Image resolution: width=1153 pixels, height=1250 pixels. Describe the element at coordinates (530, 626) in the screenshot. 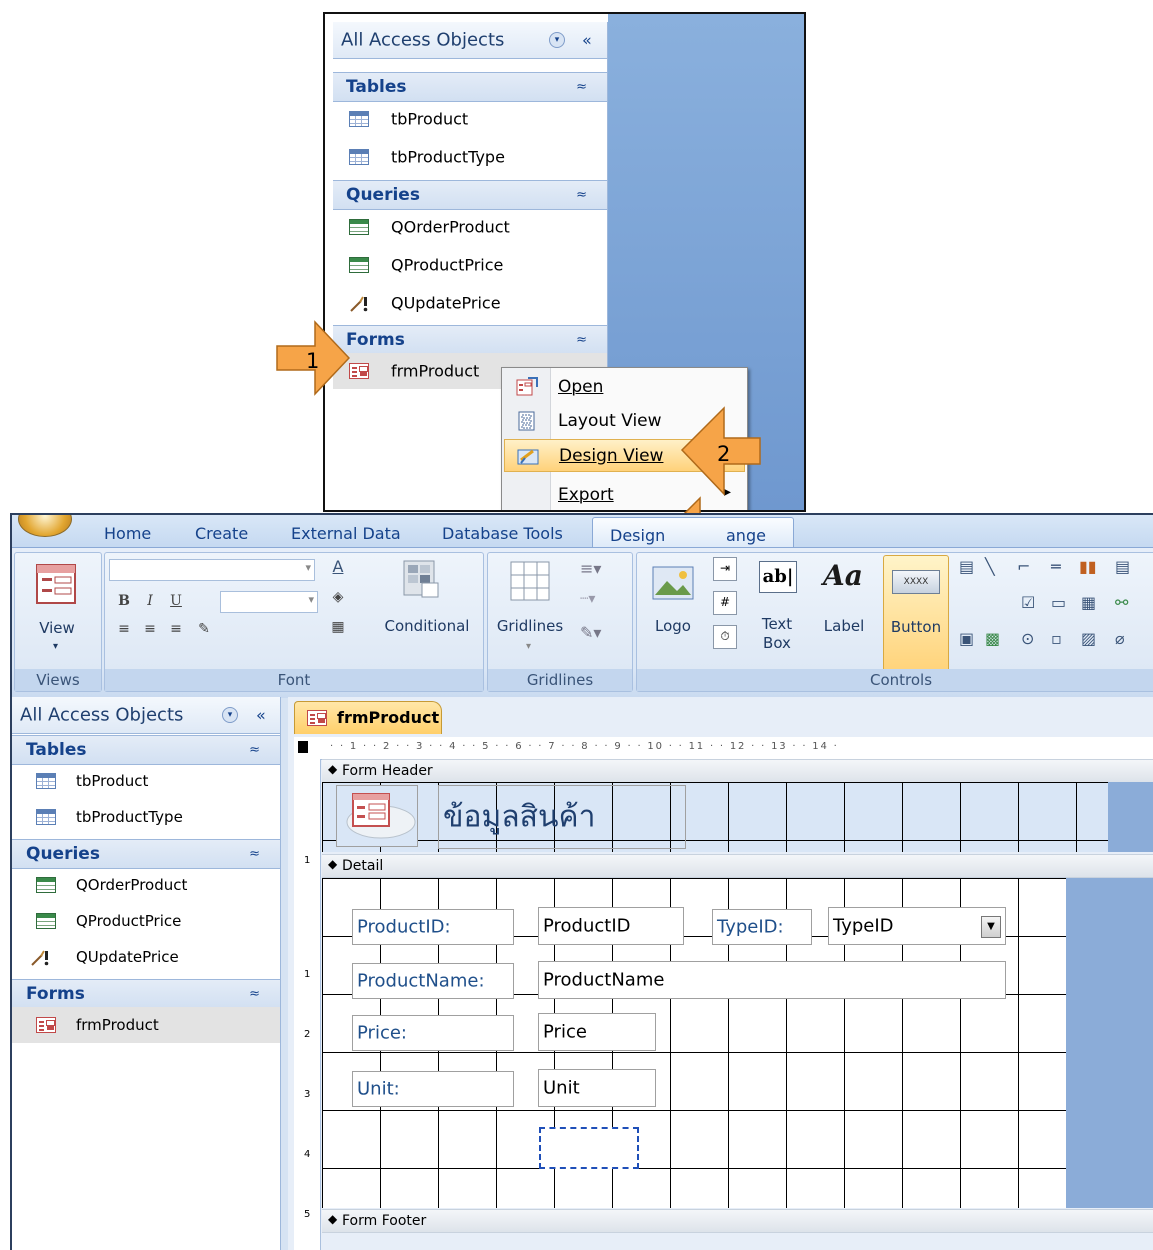

I see `gridlines-label: Gridlines` at that location.